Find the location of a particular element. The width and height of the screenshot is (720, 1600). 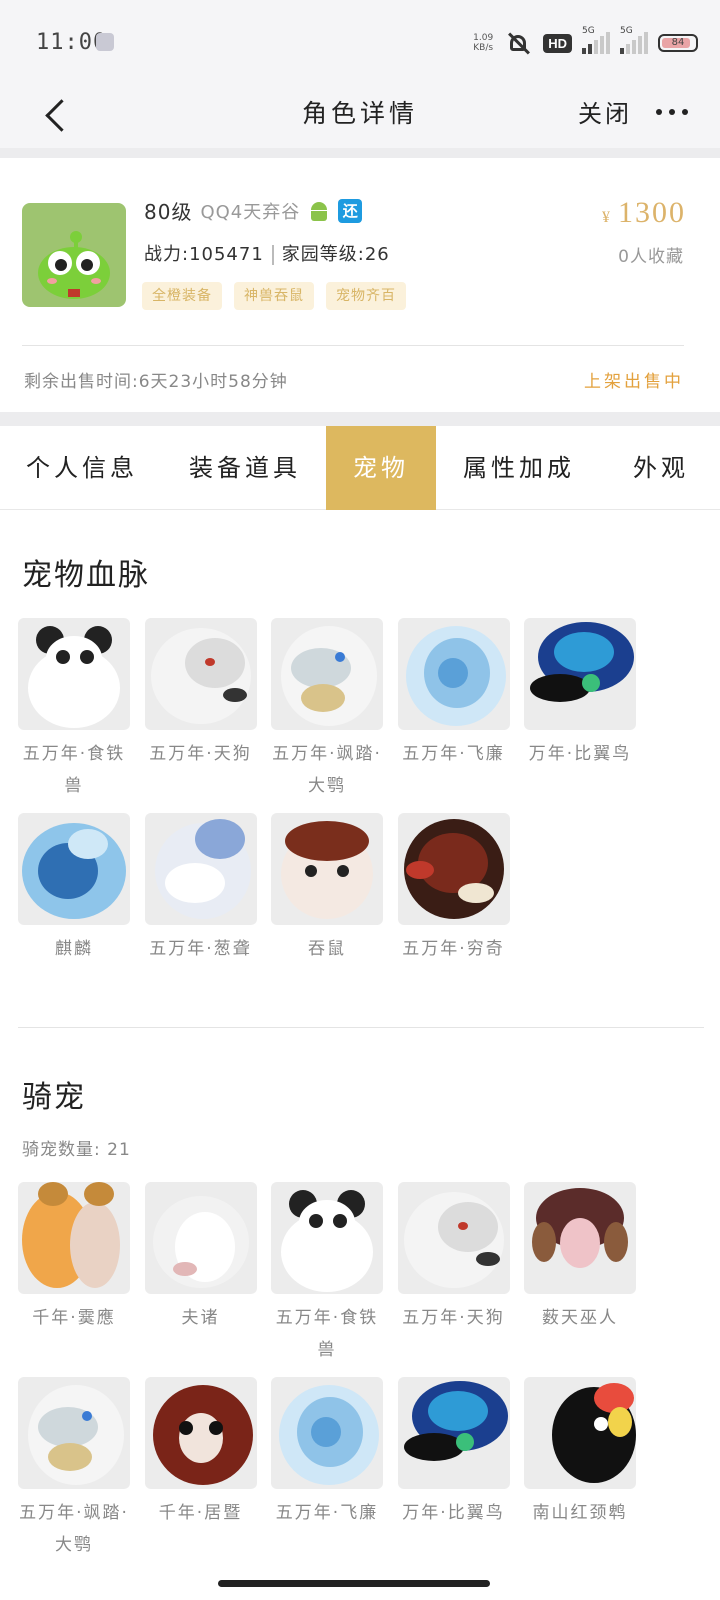

pet-name: 吞鼠 is located at coordinates (327, 949).